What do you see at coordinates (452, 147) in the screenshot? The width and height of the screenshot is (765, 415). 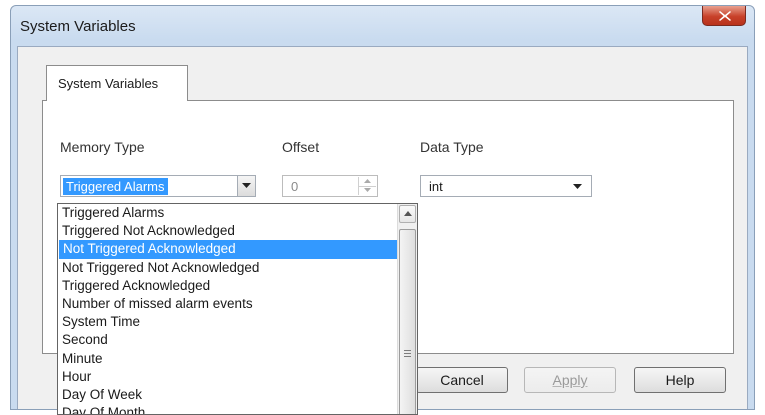 I see `data-type-label: Data Type` at bounding box center [452, 147].